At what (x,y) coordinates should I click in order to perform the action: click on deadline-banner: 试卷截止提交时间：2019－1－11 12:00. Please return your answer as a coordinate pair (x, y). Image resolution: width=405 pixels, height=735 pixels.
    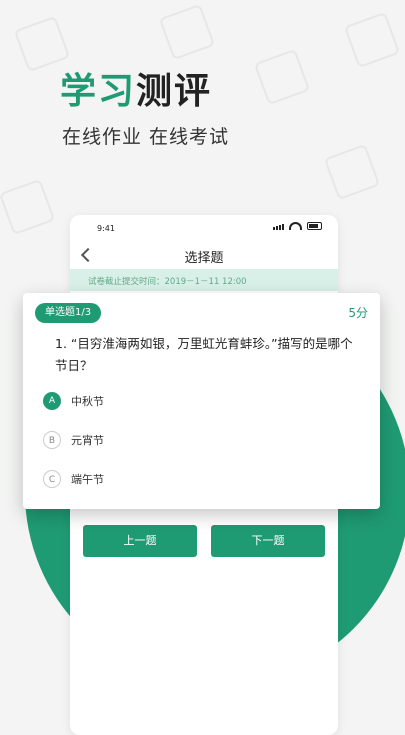
    Looking at the image, I should click on (204, 280).